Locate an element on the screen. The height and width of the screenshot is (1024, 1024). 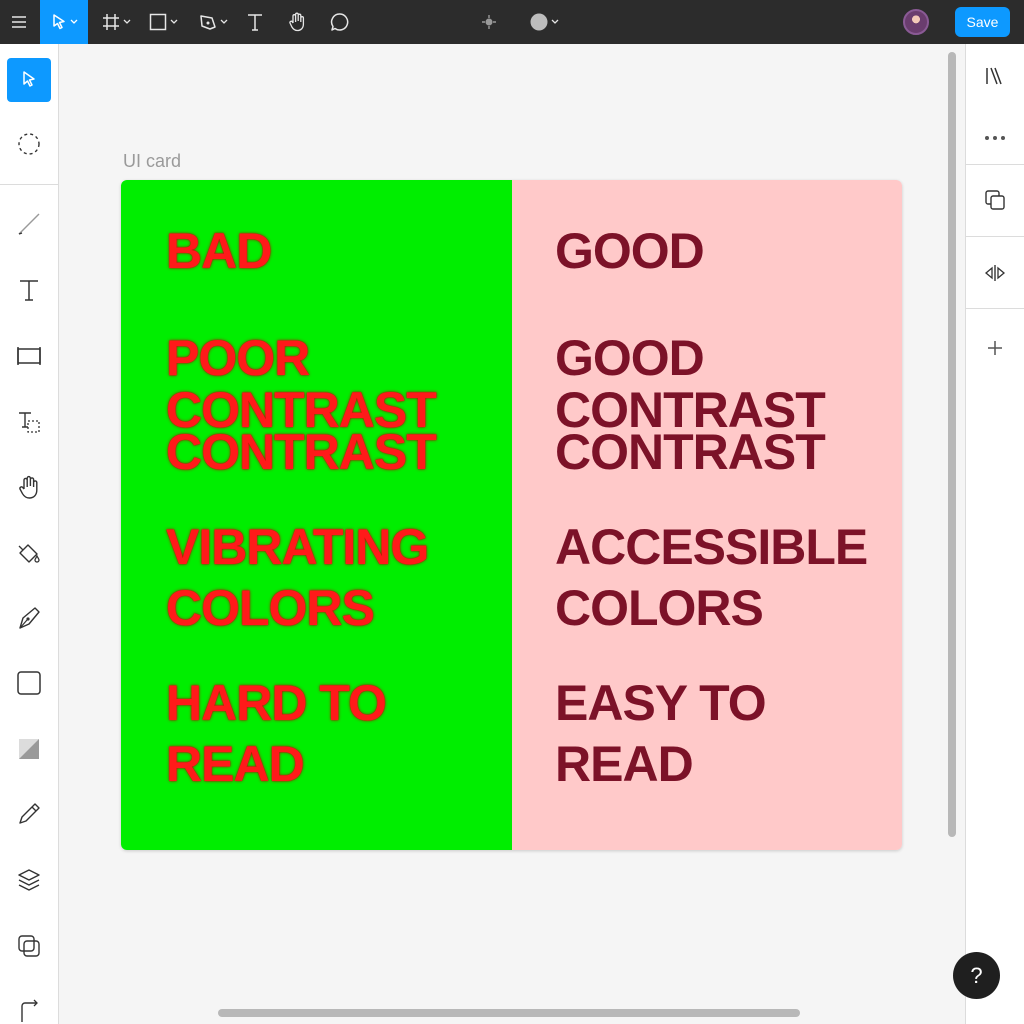
good-text-line: READ is located at coordinates (624, 764).